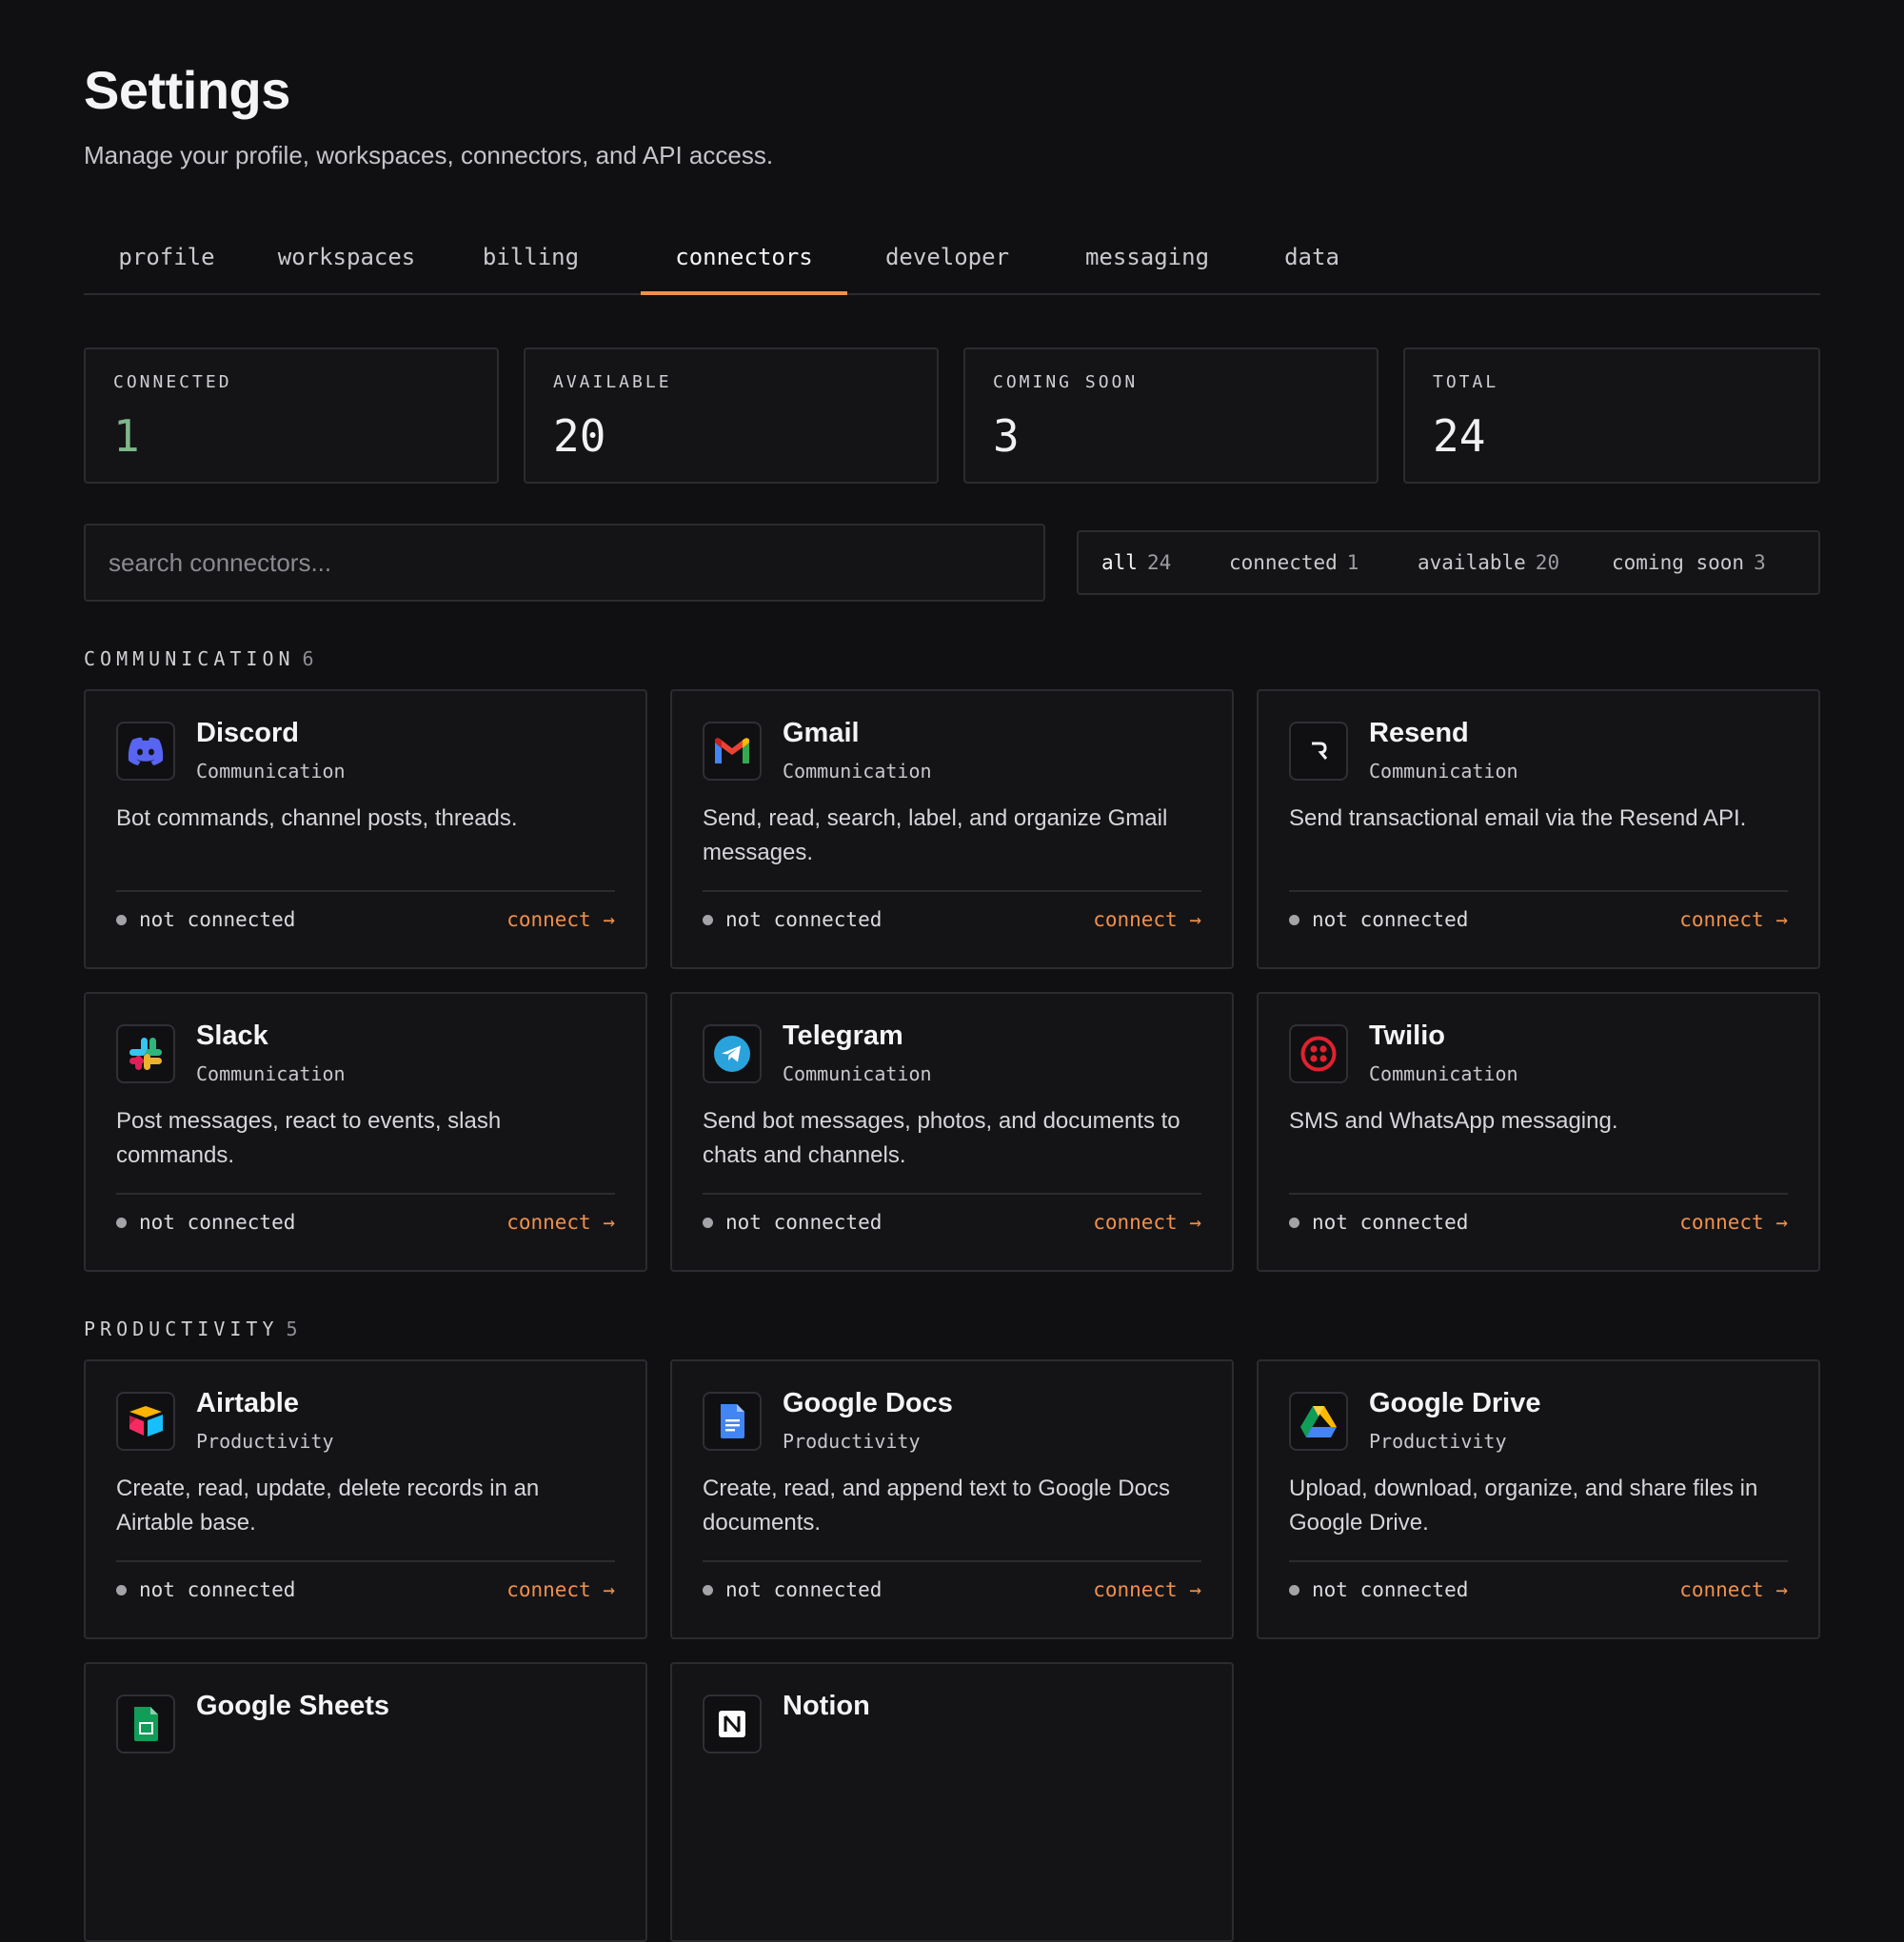 The height and width of the screenshot is (1942, 1904). I want to click on connector-name: Discord, so click(247, 733).